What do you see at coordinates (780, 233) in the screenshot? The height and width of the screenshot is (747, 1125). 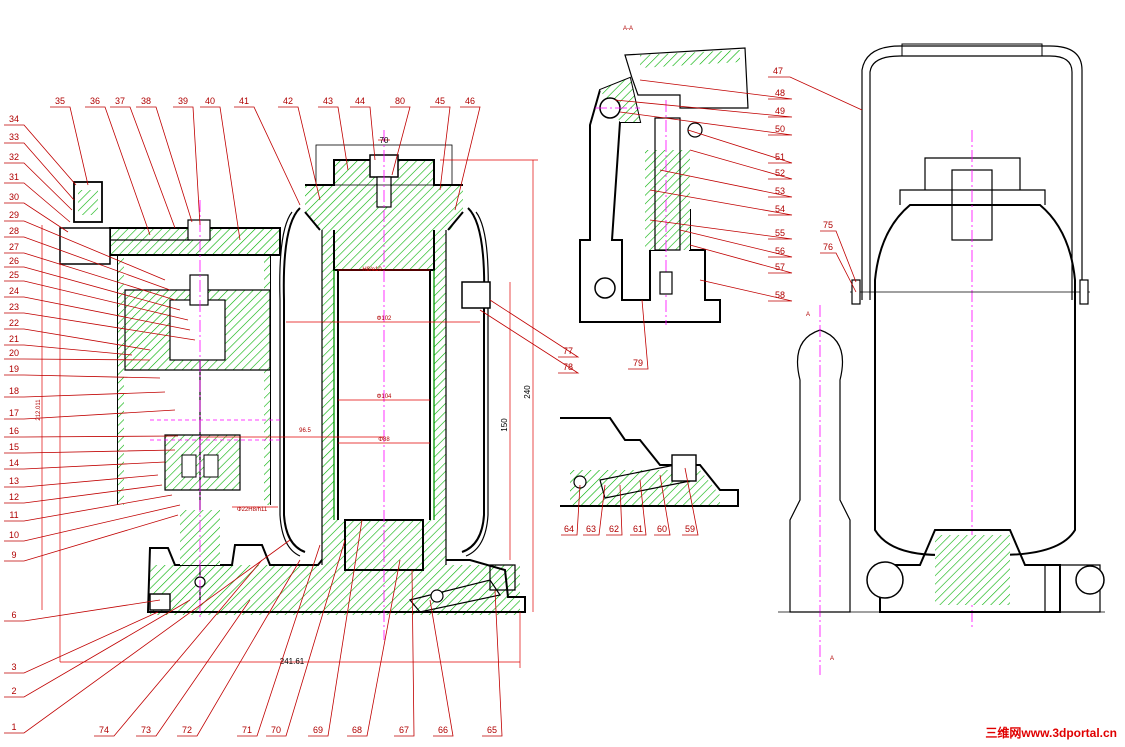 I see `part-label-55: 55` at bounding box center [780, 233].